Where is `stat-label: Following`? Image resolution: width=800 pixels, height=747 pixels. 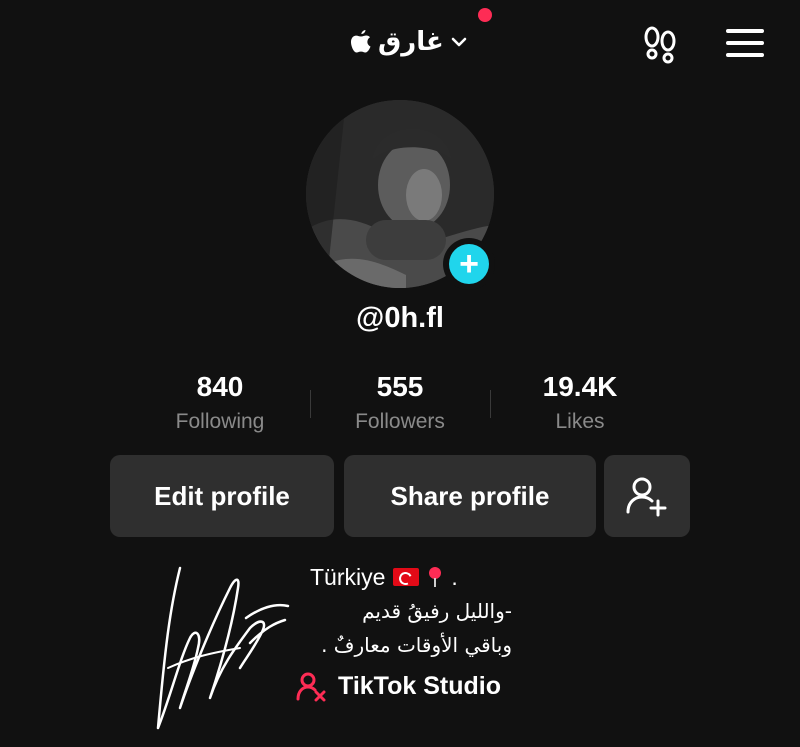 stat-label: Following is located at coordinates (220, 421).